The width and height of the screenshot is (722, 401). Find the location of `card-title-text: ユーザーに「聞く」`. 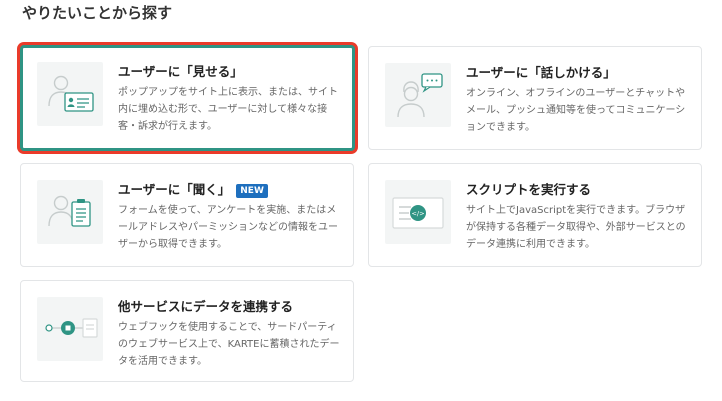

card-title-text: ユーザーに「聞く」 is located at coordinates (174, 189).